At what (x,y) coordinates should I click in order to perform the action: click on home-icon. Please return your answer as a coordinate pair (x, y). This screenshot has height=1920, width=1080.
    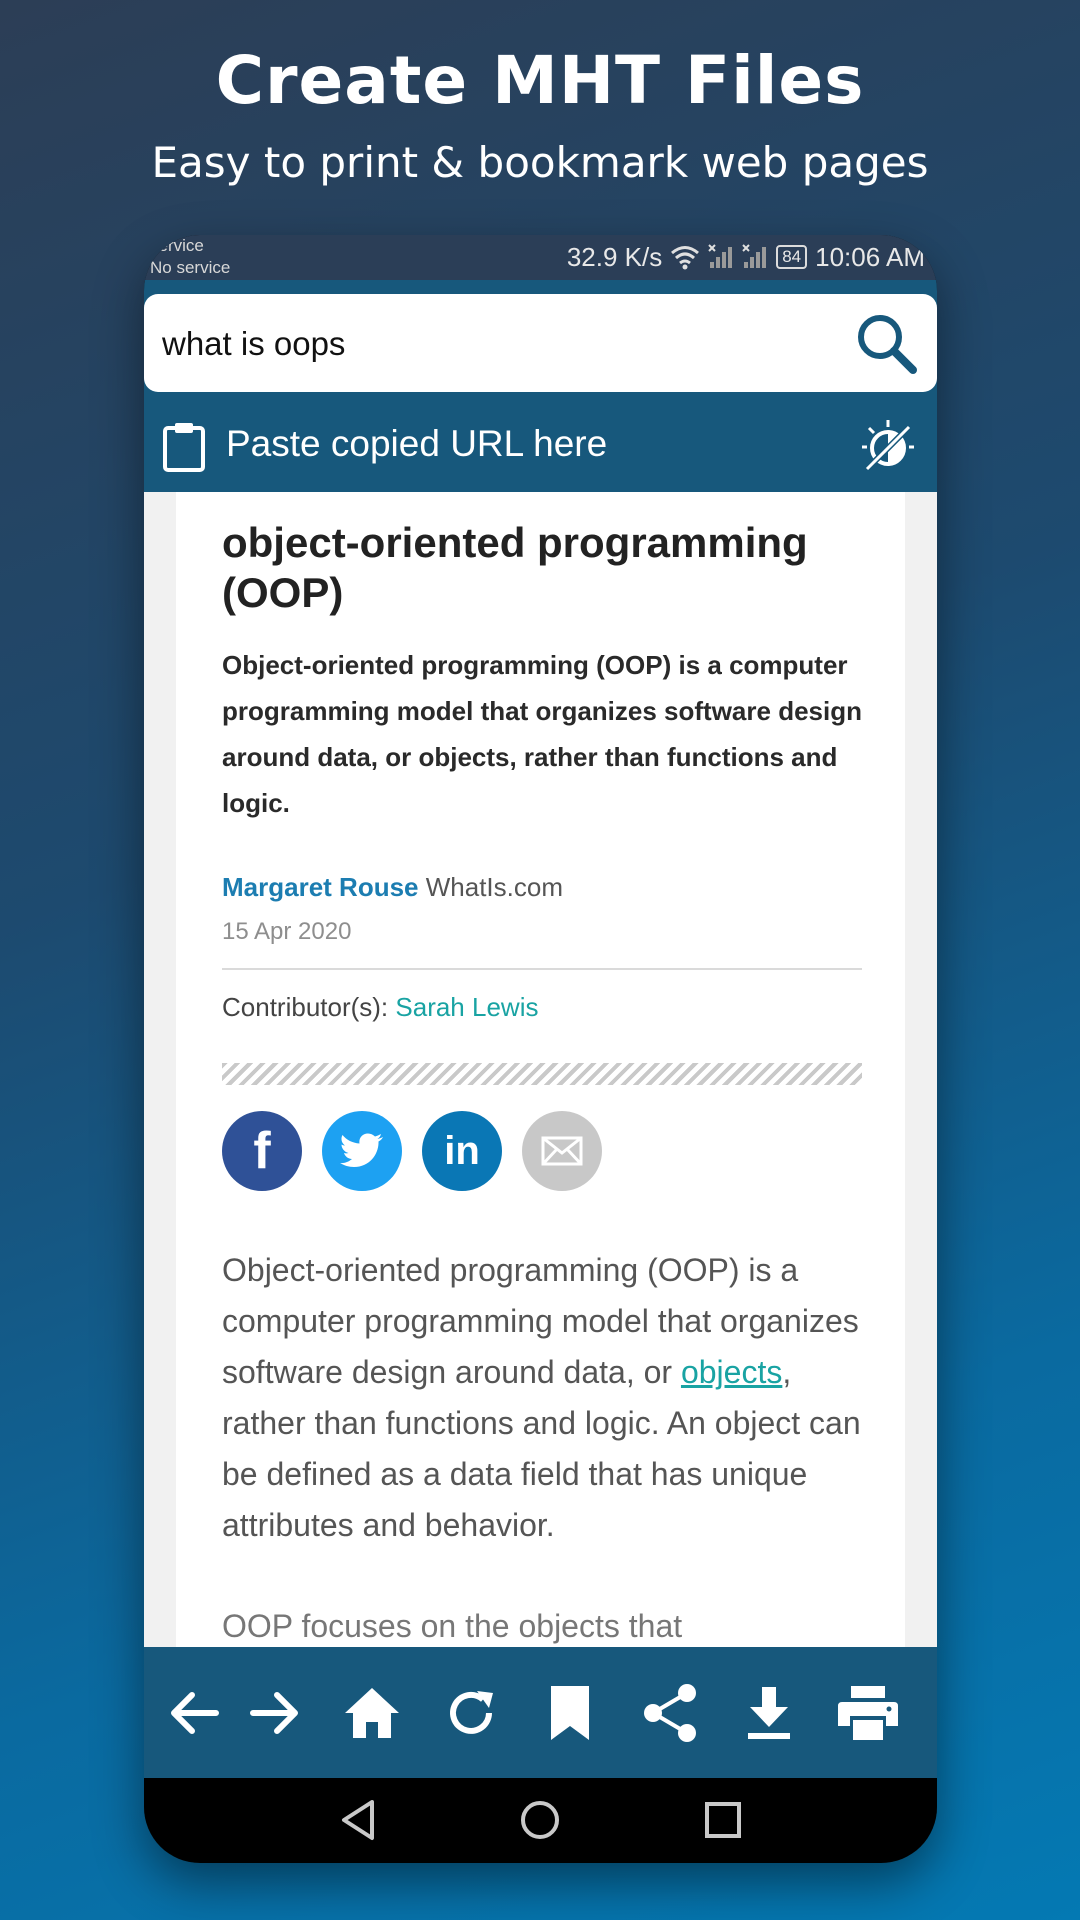
    Looking at the image, I should click on (372, 1713).